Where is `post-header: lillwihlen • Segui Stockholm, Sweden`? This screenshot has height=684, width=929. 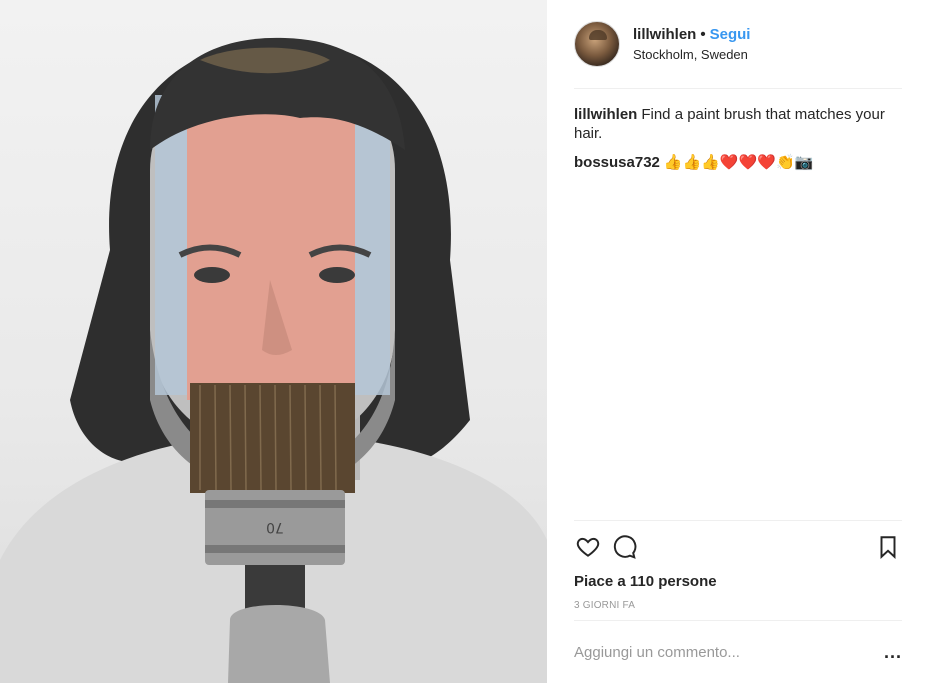 post-header: lillwihlen • Segui Stockholm, Sweden is located at coordinates (738, 44).